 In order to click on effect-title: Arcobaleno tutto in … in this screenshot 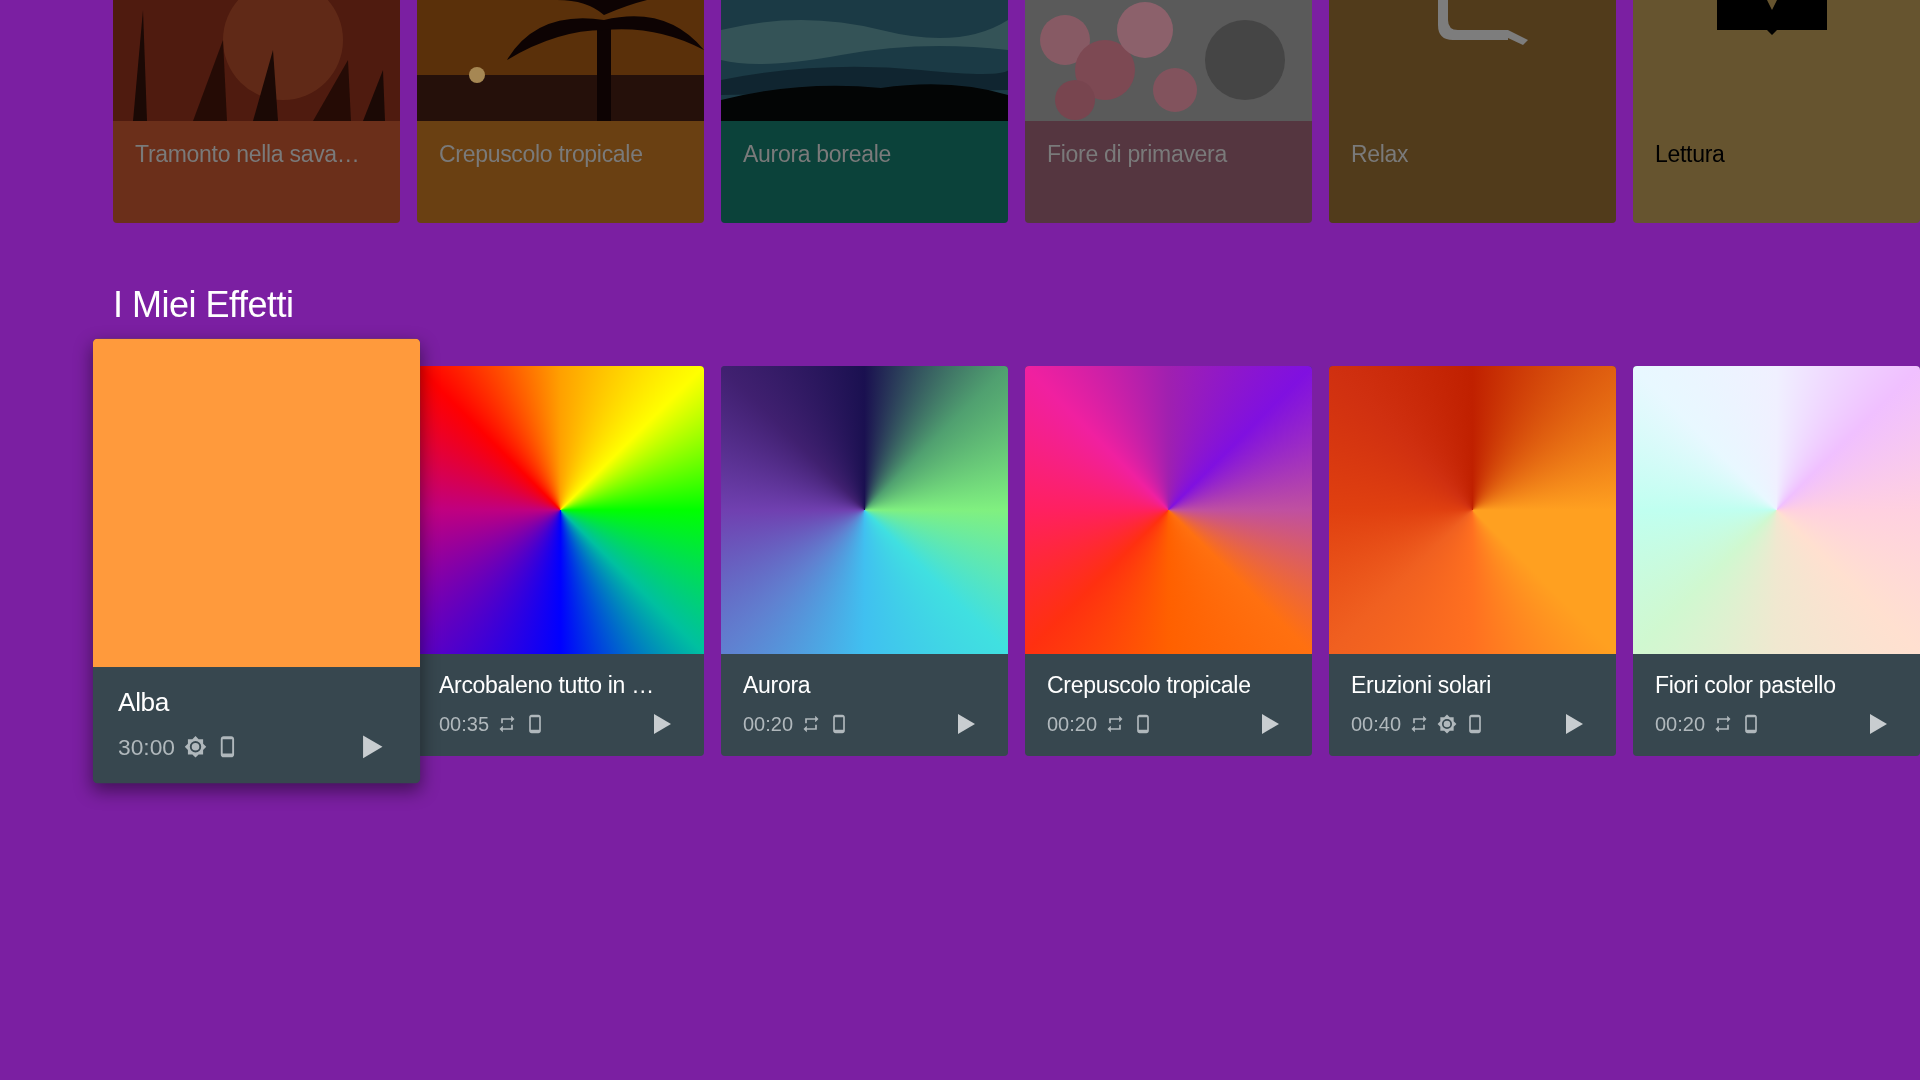, I will do `click(547, 686)`.